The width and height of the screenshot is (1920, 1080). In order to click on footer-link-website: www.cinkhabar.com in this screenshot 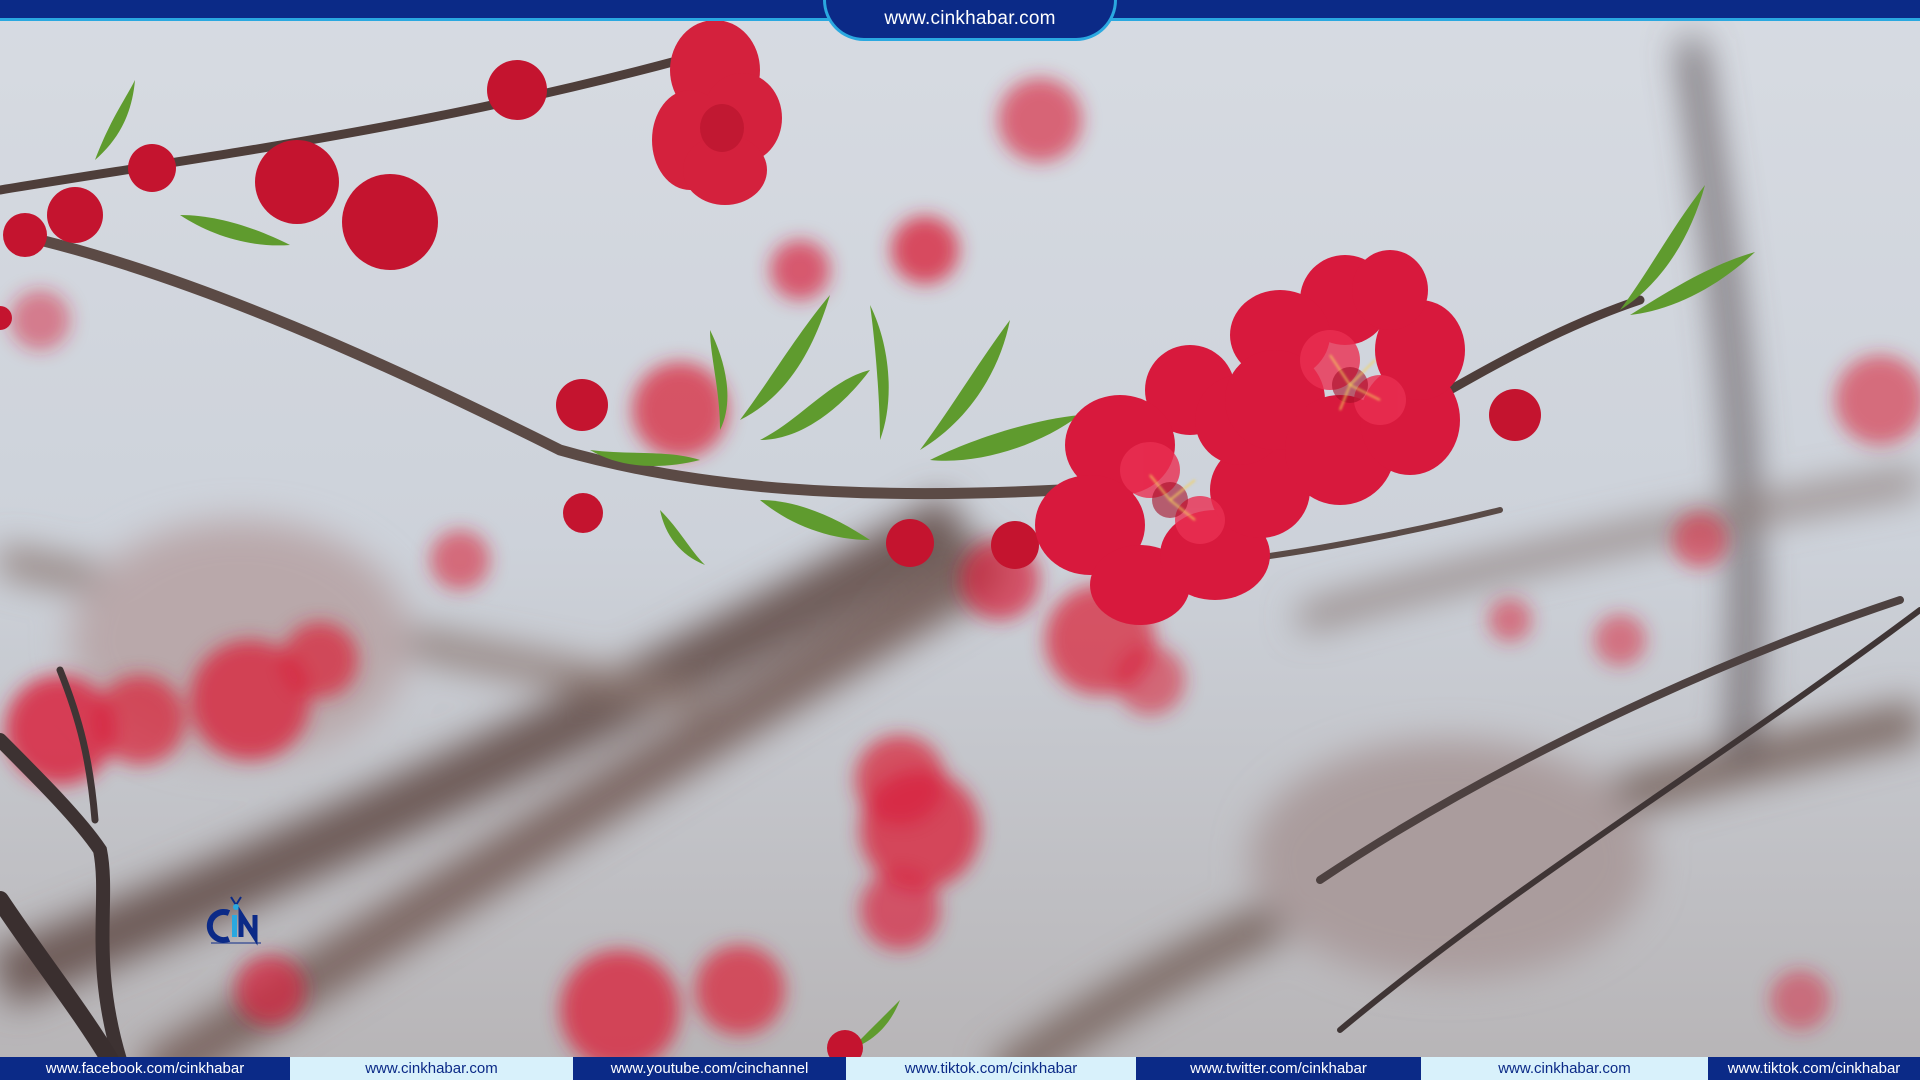, I will do `click(431, 1068)`.